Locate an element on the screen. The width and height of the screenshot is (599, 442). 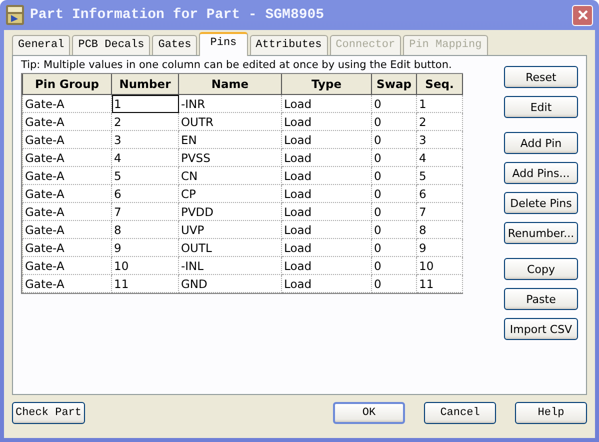
tab: General is located at coordinates (41, 45).